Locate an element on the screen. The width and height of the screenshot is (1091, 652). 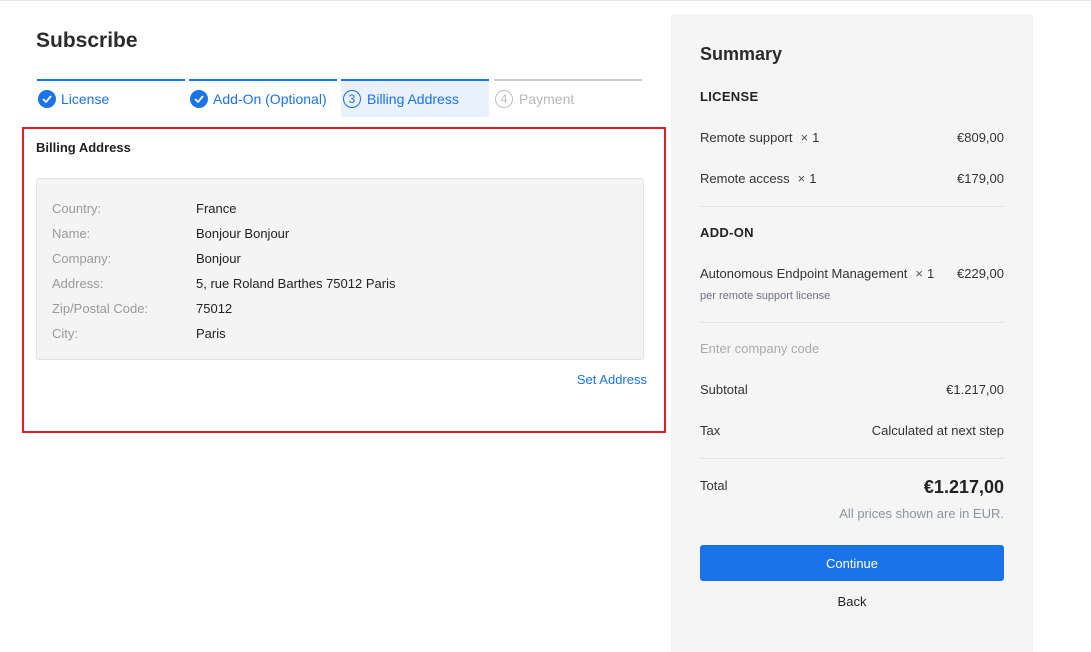
page-title: Subscribe is located at coordinates (87, 40).